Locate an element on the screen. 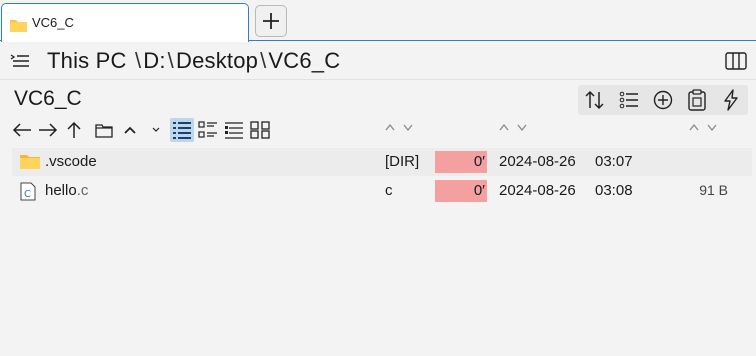  file-type: [DIR] is located at coordinates (402, 161).